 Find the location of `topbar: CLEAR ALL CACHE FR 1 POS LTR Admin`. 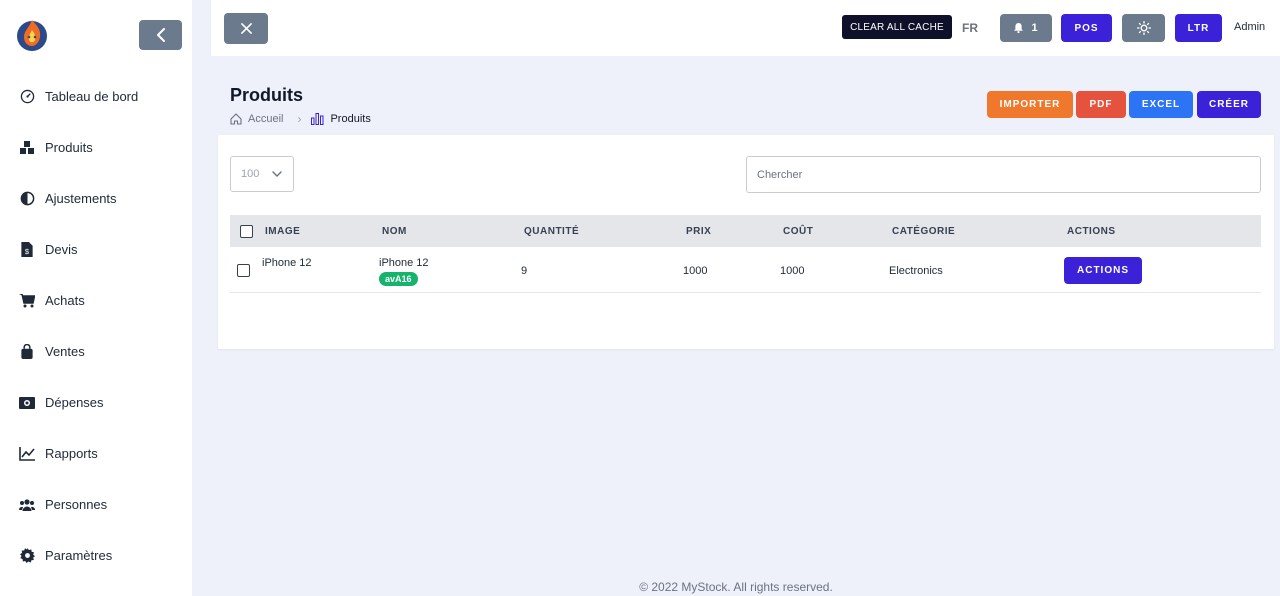

topbar: CLEAR ALL CACHE FR 1 POS LTR Admin is located at coordinates (745, 28).